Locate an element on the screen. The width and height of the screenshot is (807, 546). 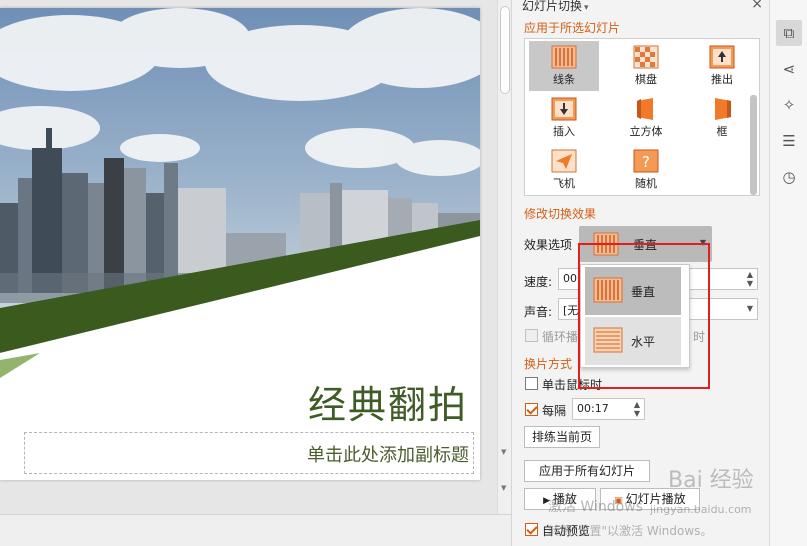
apply-section-title: 应用于所选幻灯片 is located at coordinates (572, 28).